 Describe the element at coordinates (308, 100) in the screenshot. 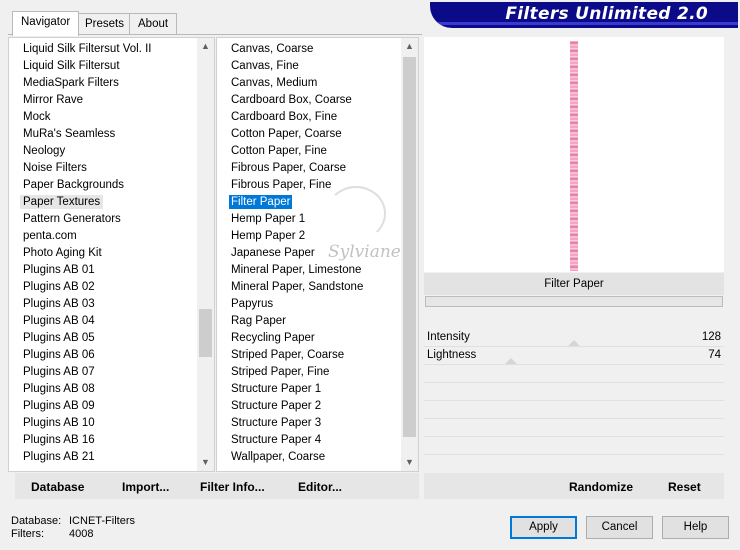

I see `list-item: Cardboard Box, Coarse` at that location.